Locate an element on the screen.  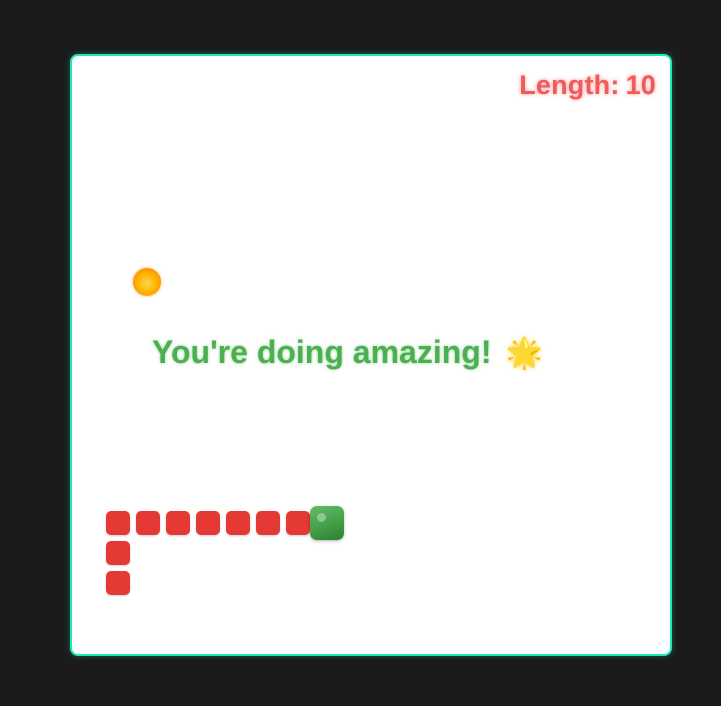
length-label: Length: is located at coordinates (569, 85).